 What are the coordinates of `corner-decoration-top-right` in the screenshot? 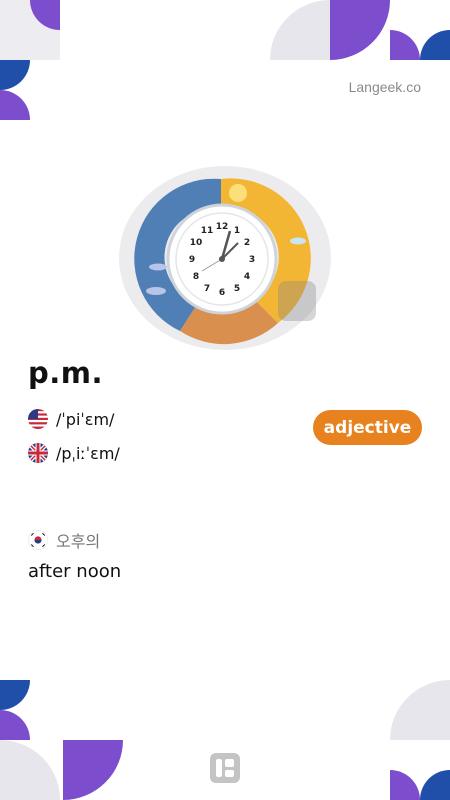 It's located at (360, 30).